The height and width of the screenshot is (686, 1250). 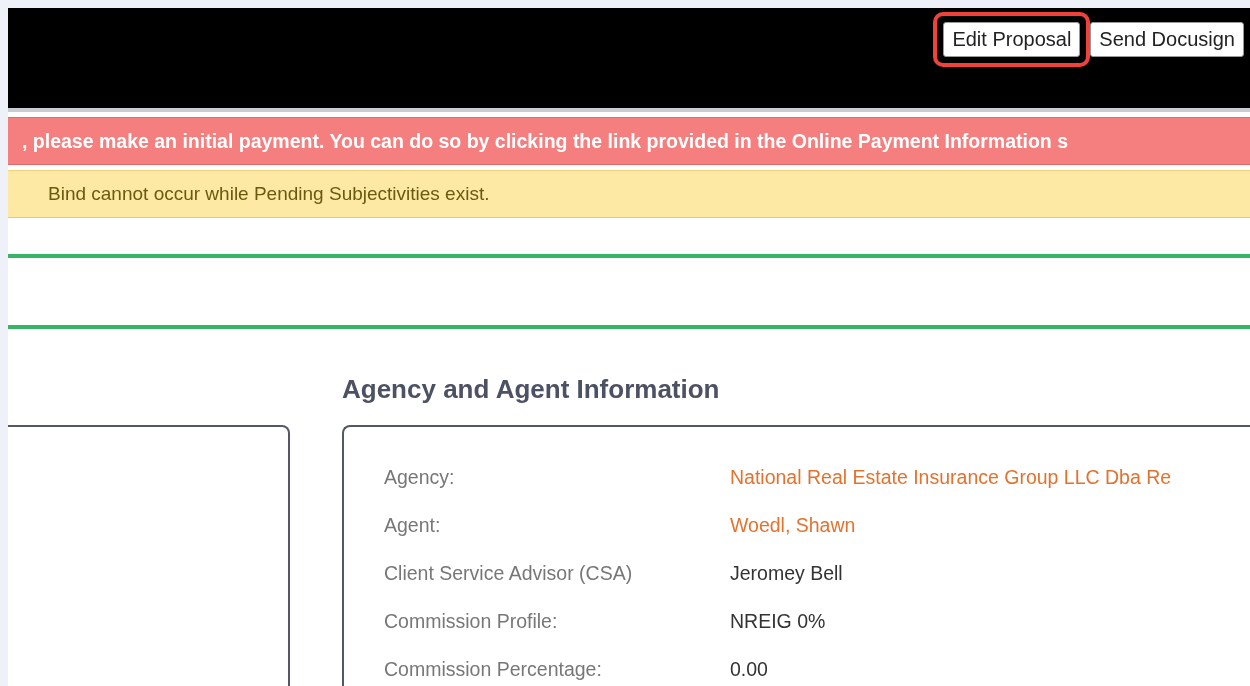 What do you see at coordinates (413, 525) in the screenshot?
I see `field-label: Agent:` at bounding box center [413, 525].